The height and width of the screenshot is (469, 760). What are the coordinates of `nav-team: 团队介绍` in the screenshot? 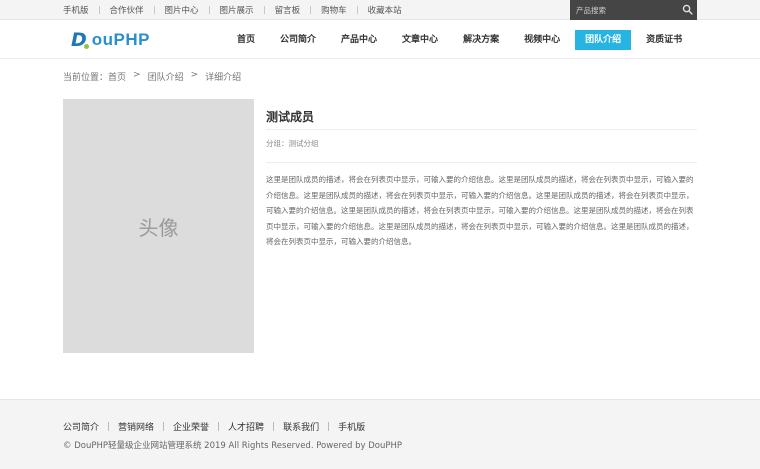 It's located at (603, 40).